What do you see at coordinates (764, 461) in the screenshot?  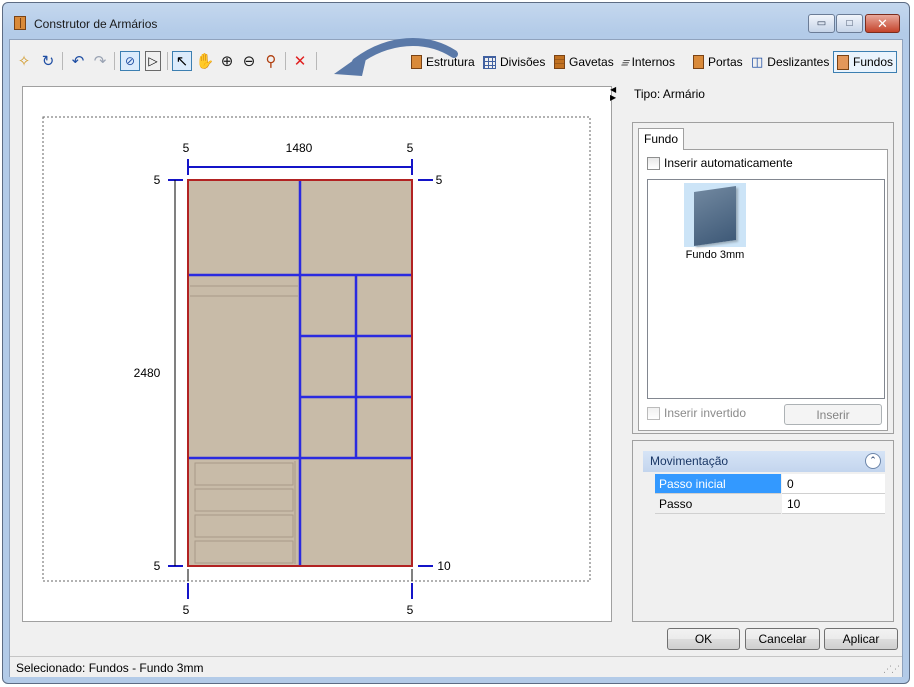 I see `movement-header: Movimentação ⌃` at bounding box center [764, 461].